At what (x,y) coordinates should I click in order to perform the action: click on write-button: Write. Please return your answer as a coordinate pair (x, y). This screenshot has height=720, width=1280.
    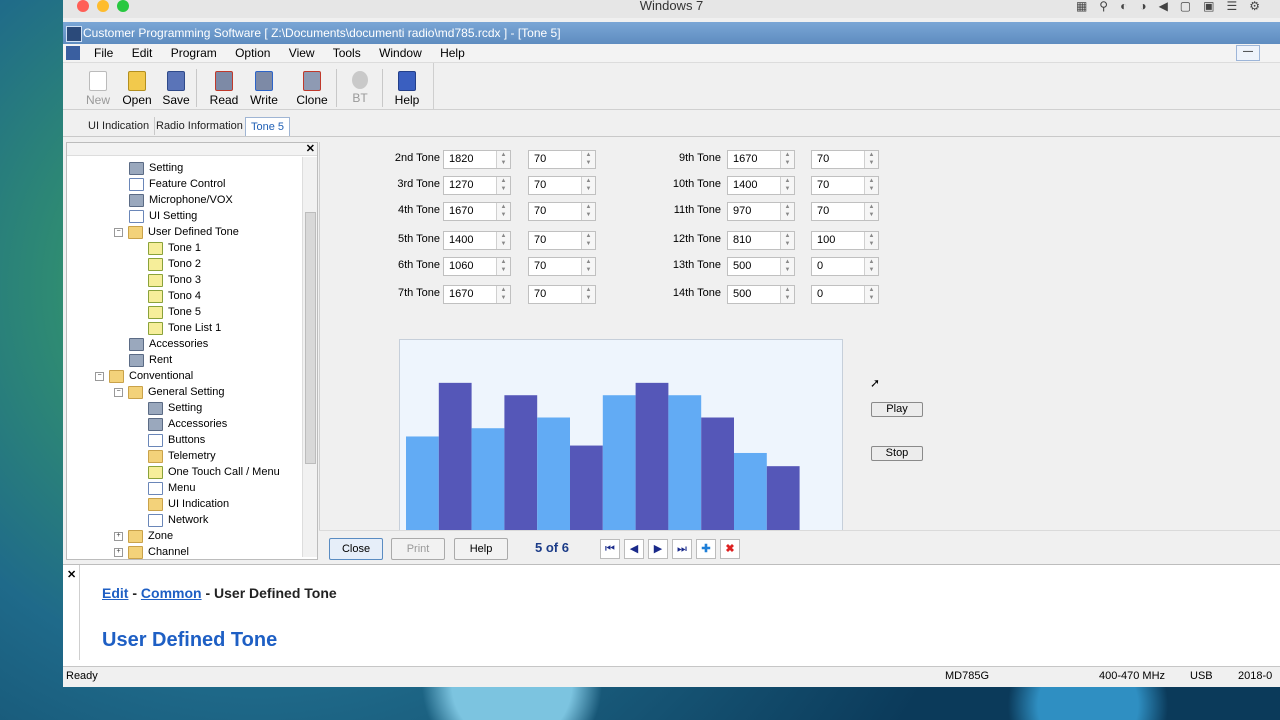
    Looking at the image, I should click on (264, 86).